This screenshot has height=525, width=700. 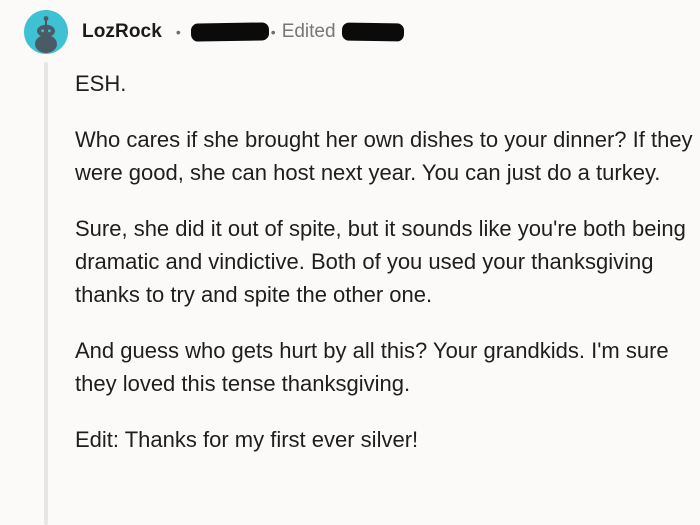 I want to click on comment-header: LozRock • • Edited, so click(x=214, y=32).